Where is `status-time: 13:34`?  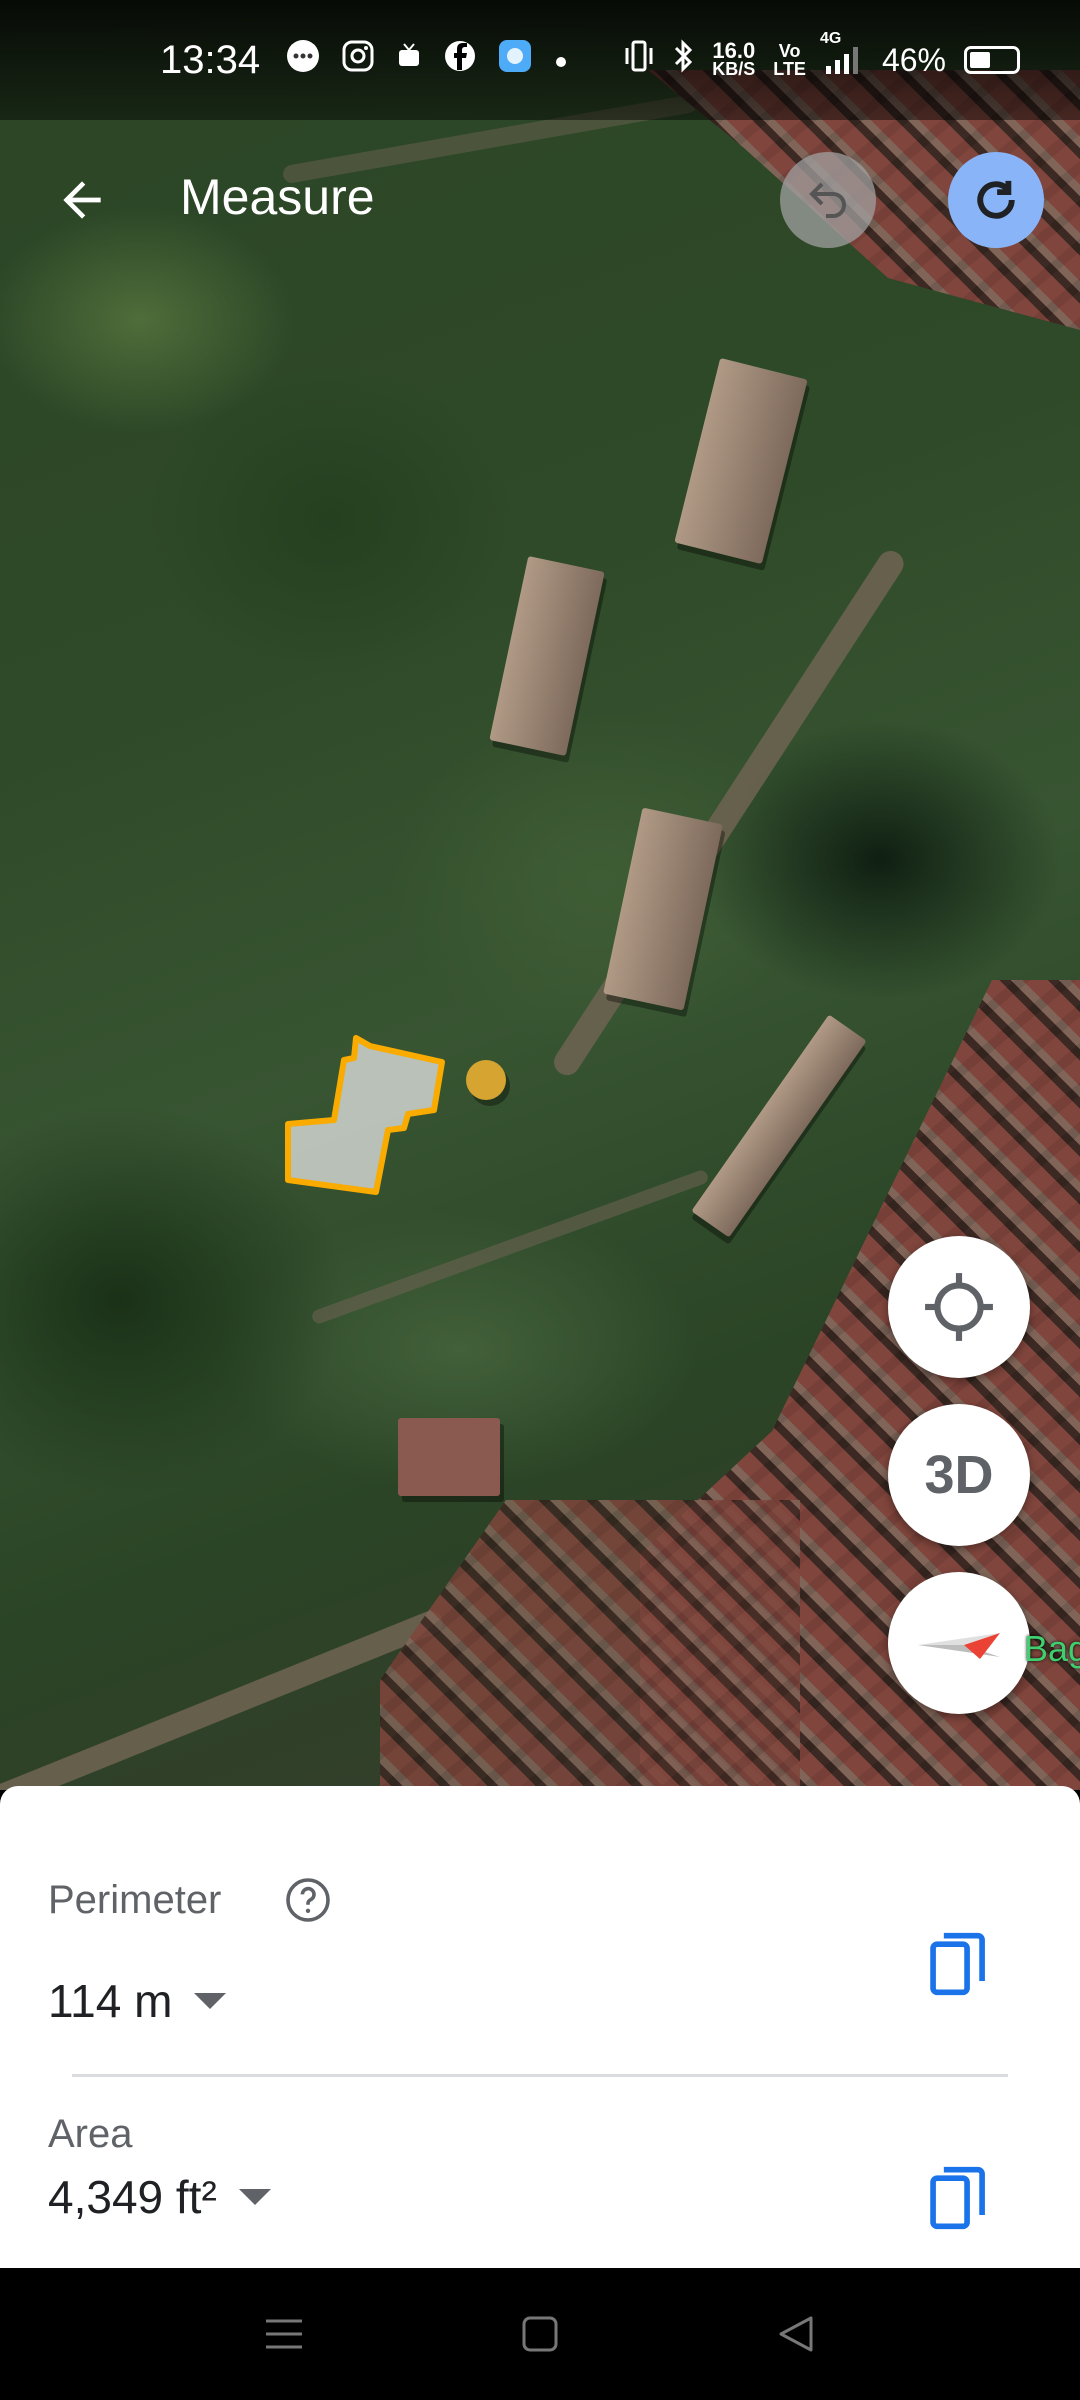
status-time: 13:34 is located at coordinates (210, 59).